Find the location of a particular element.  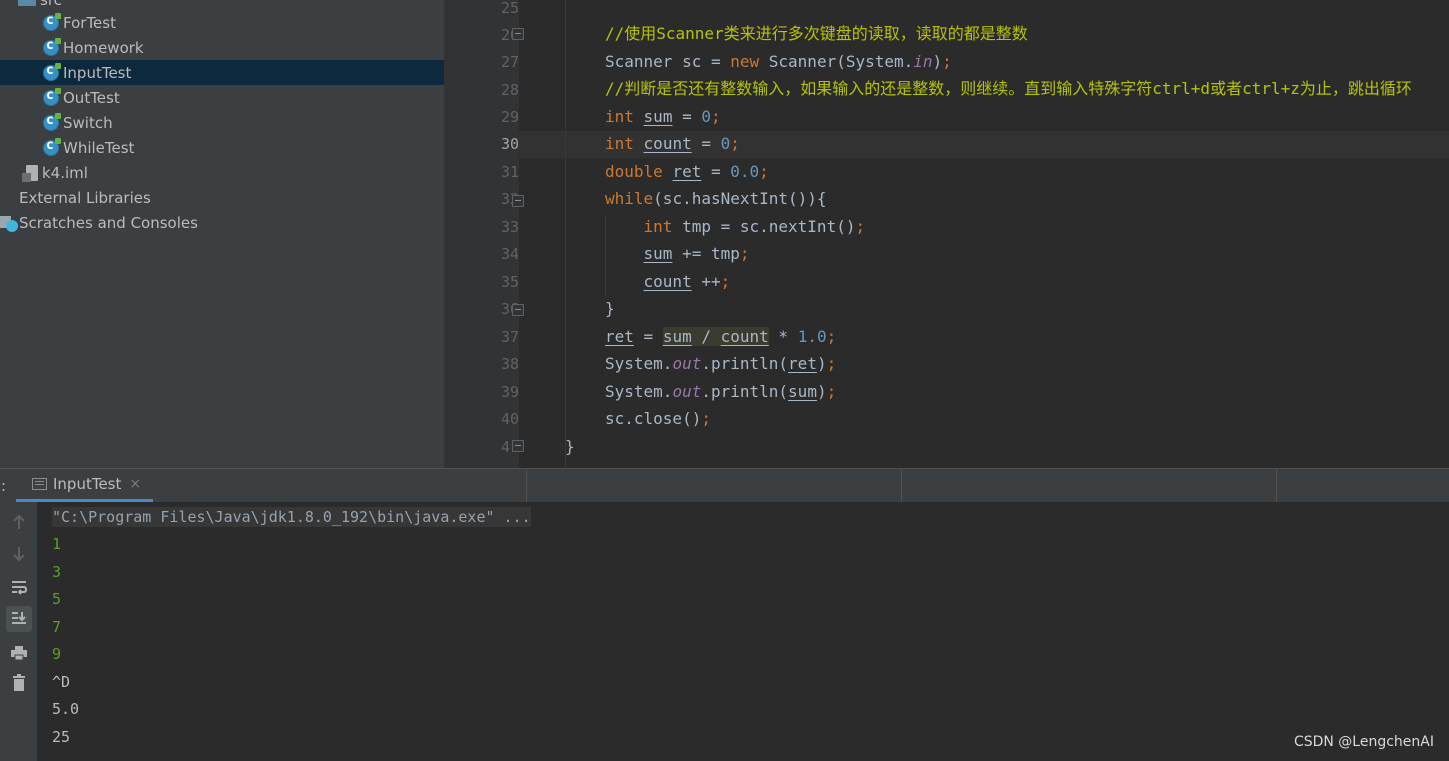

console-input-line: 5 is located at coordinates (57, 599).